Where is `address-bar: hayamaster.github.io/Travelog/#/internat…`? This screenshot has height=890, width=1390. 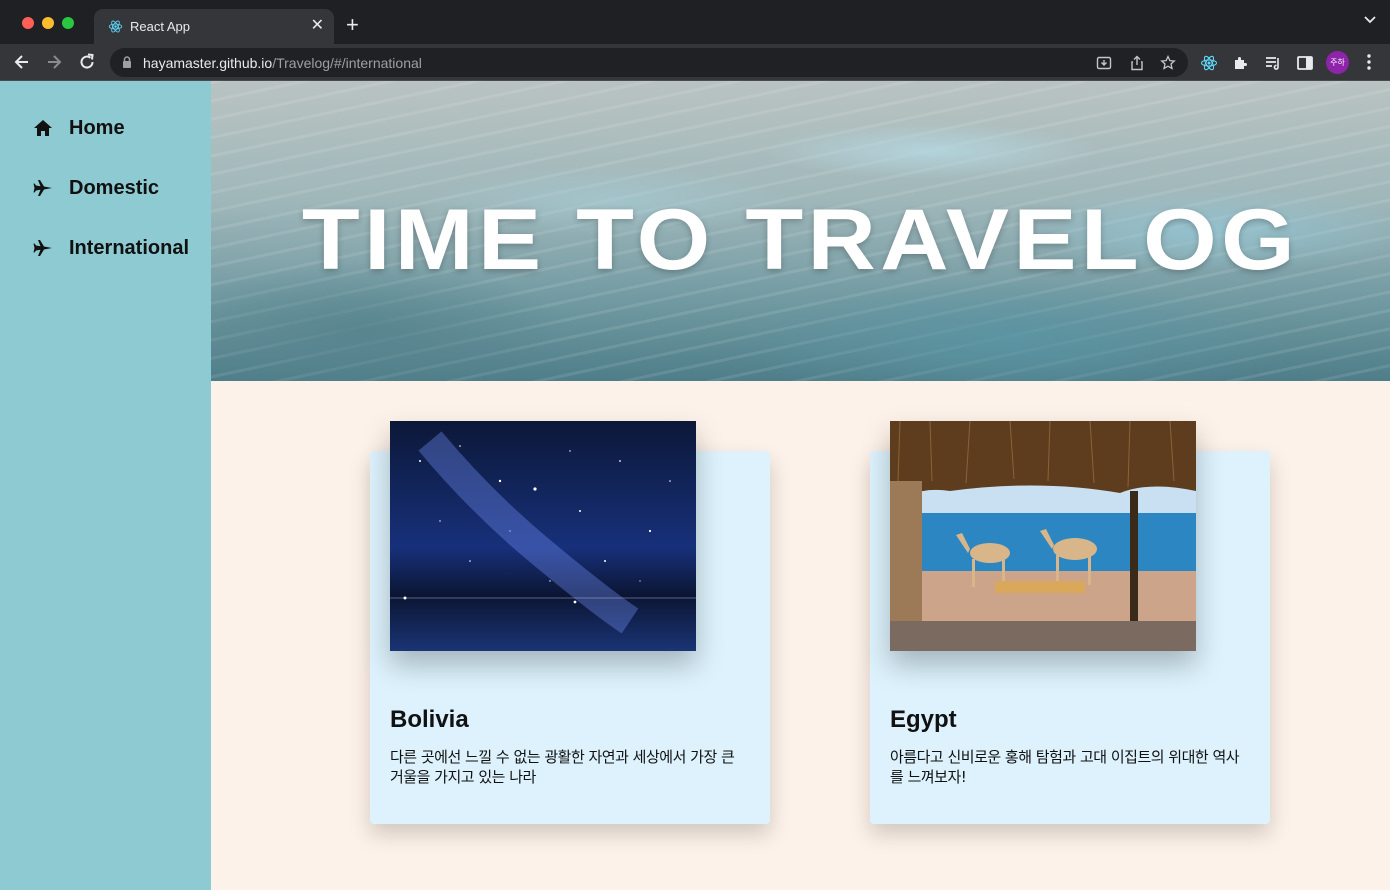 address-bar: hayamaster.github.io/Travelog/#/internat… is located at coordinates (649, 62).